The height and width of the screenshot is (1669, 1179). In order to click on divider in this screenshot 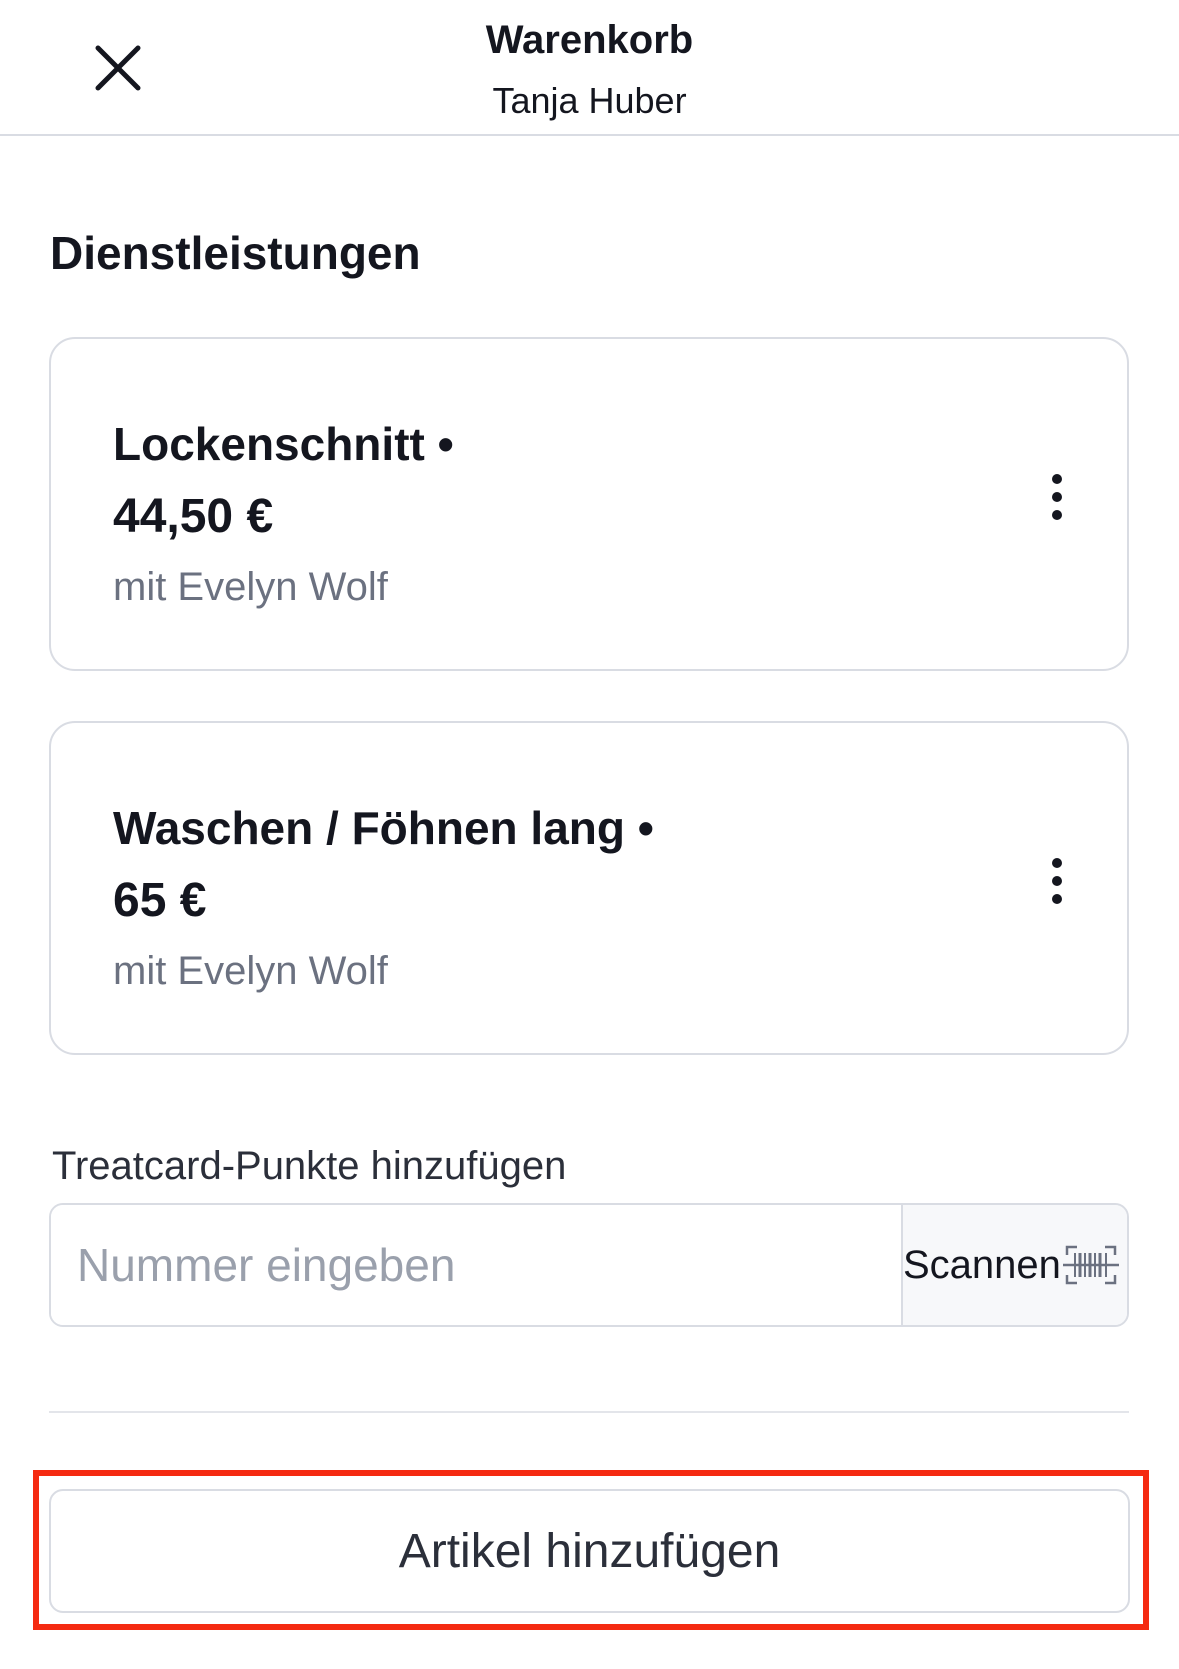, I will do `click(589, 1412)`.